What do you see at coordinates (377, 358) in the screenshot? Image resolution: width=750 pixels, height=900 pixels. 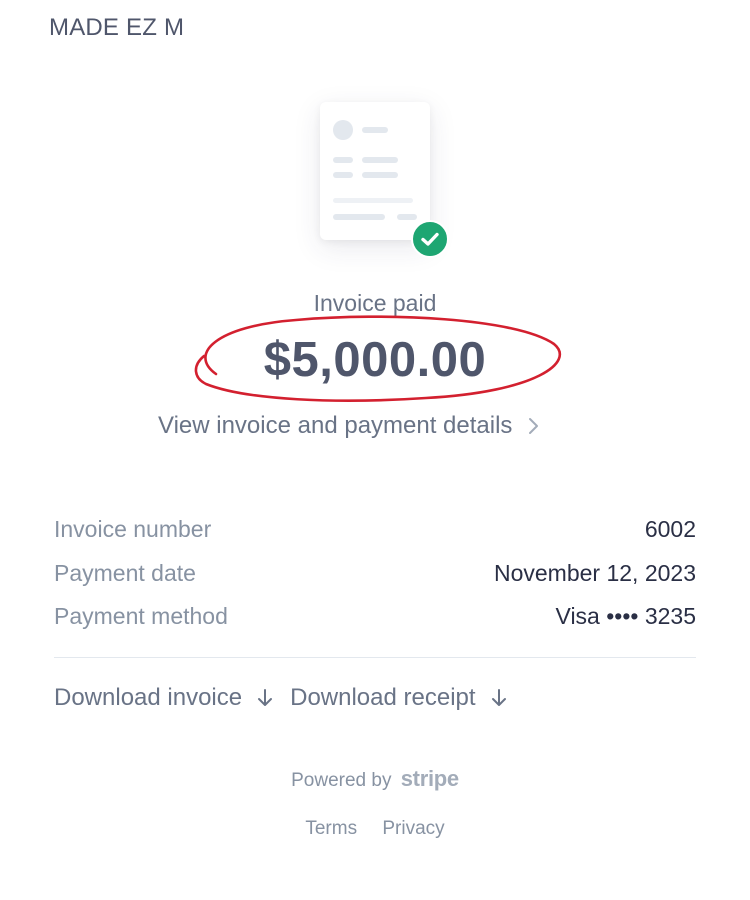 I see `red-circle-annotation` at bounding box center [377, 358].